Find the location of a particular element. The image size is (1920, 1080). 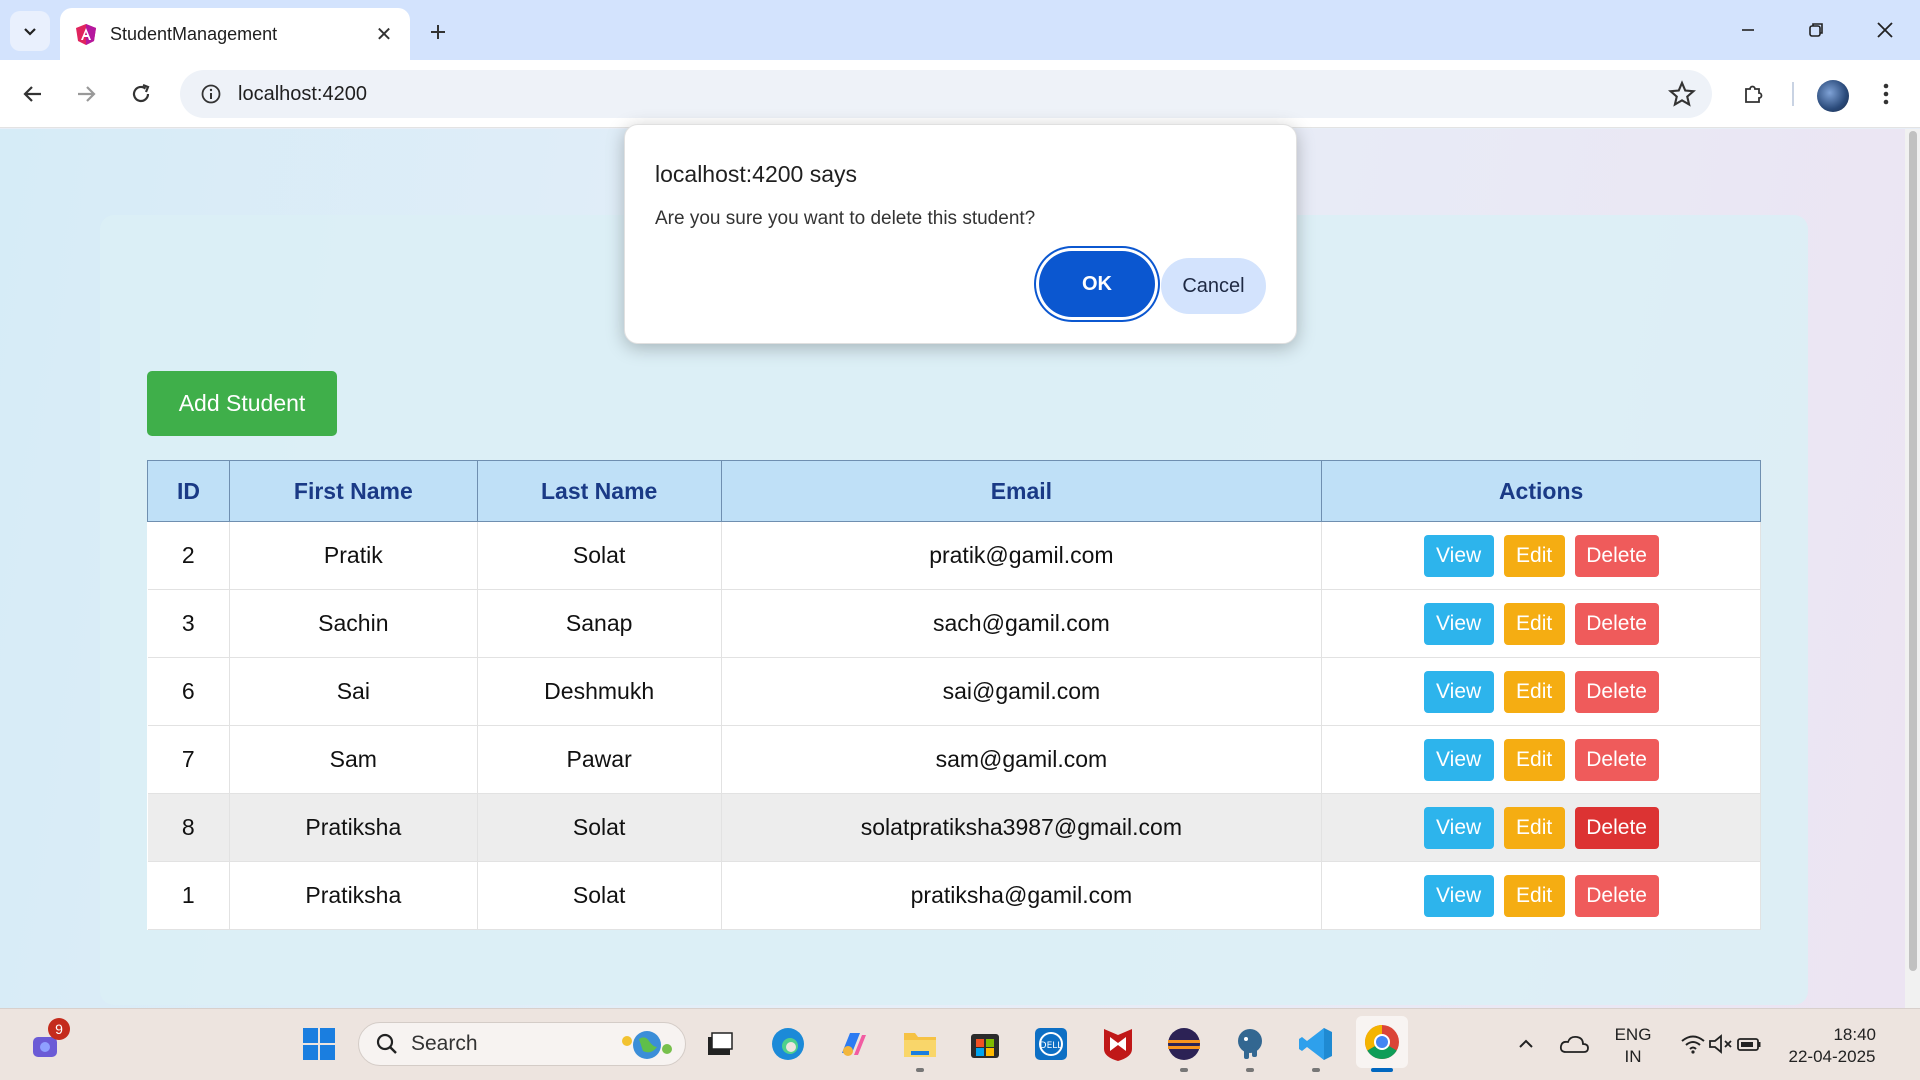

puzzle-icon is located at coordinates (1754, 94).